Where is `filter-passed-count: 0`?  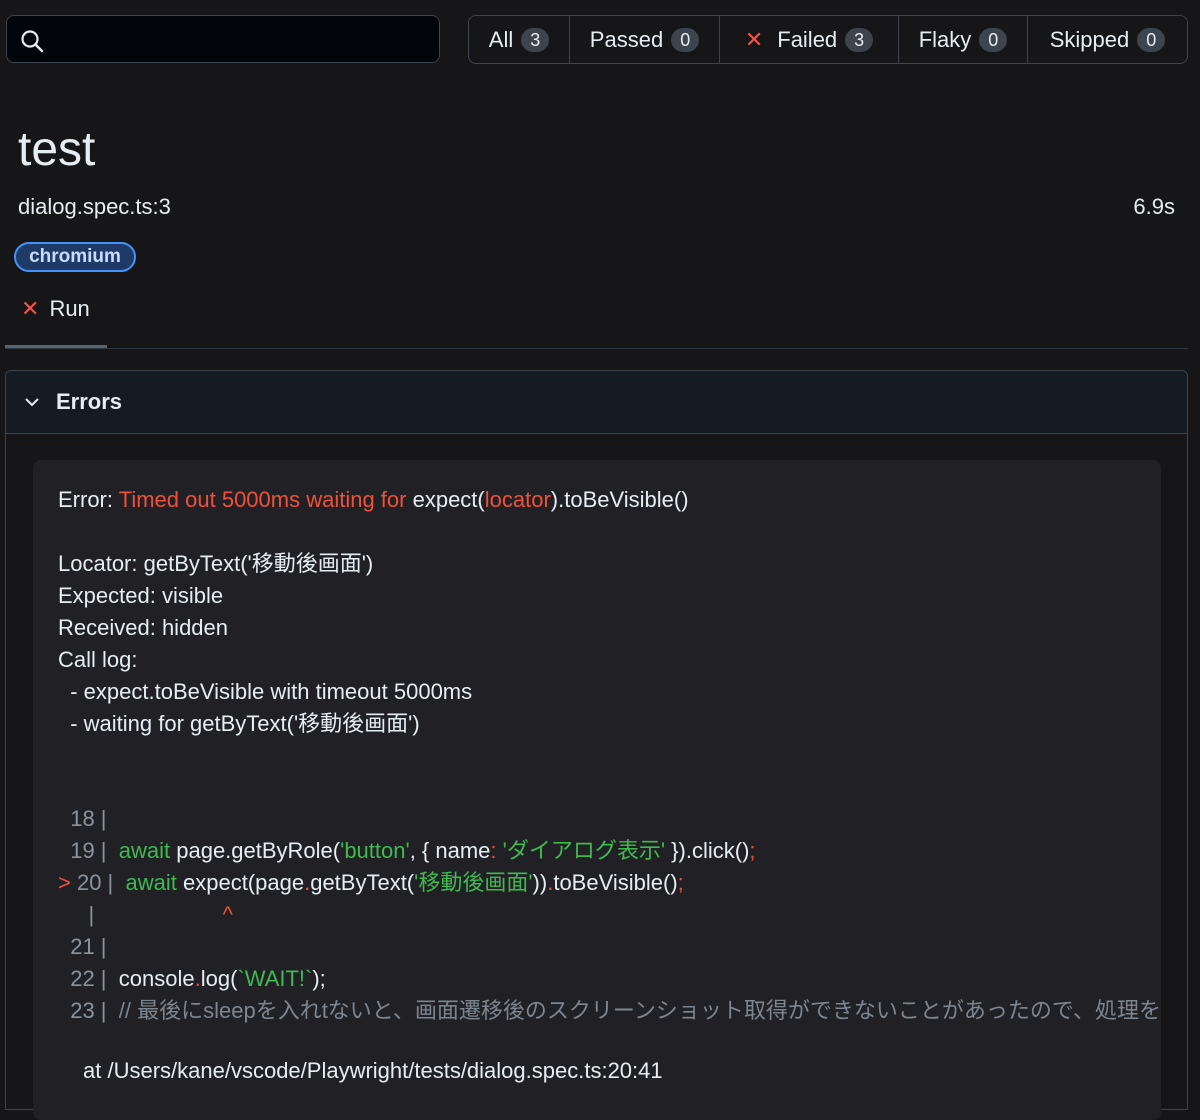 filter-passed-count: 0 is located at coordinates (685, 39).